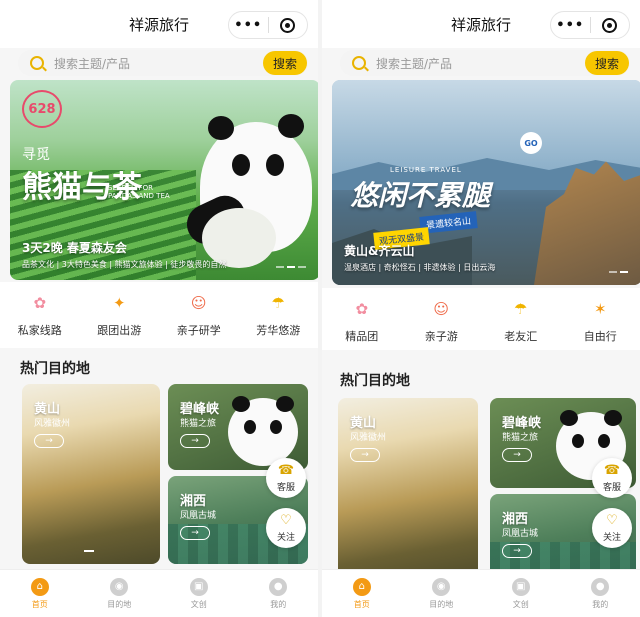 This screenshot has width=640, height=617. Describe the element at coordinates (441, 323) in the screenshot. I see `category-family-tour: ☺ 亲子游` at that location.